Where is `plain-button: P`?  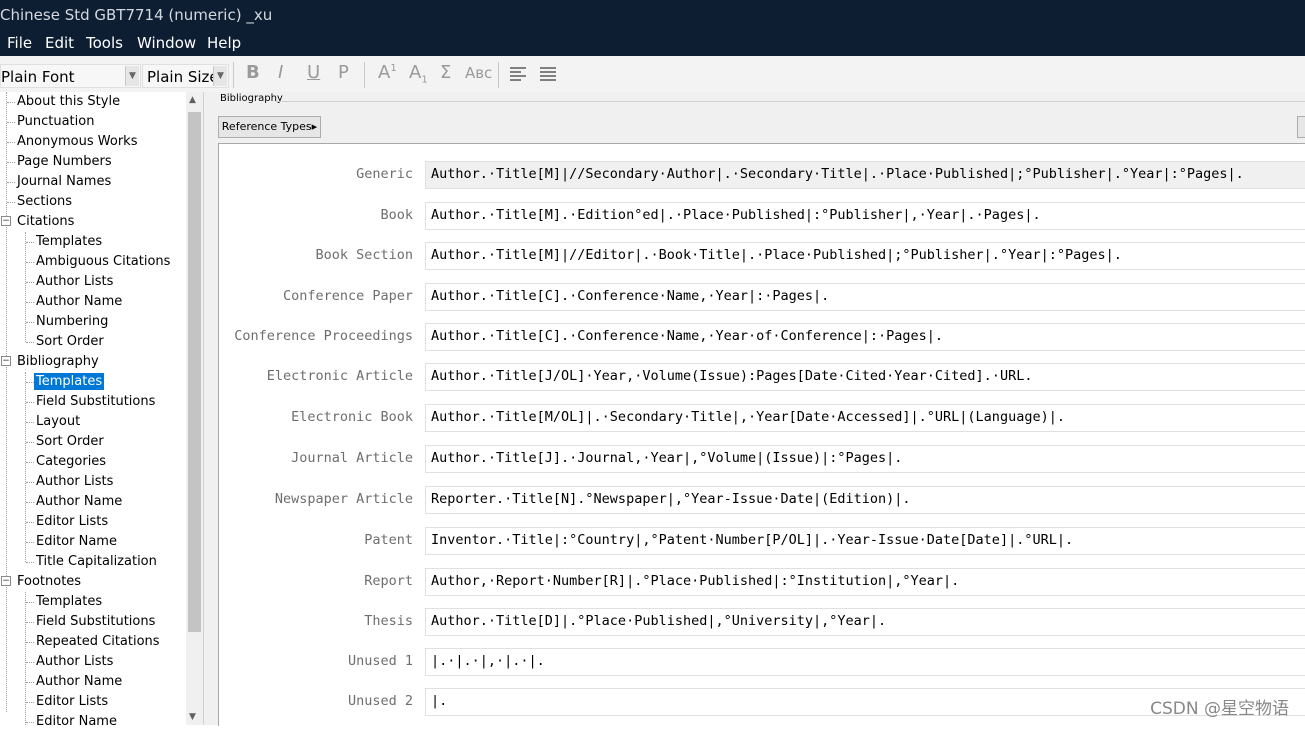 plain-button: P is located at coordinates (343, 72).